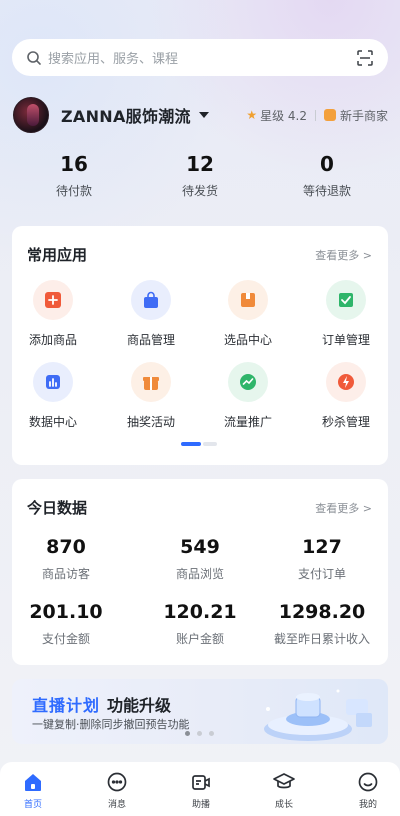  Describe the element at coordinates (343, 508) in the screenshot. I see `today-data-more-link: 查看更多 >` at that location.